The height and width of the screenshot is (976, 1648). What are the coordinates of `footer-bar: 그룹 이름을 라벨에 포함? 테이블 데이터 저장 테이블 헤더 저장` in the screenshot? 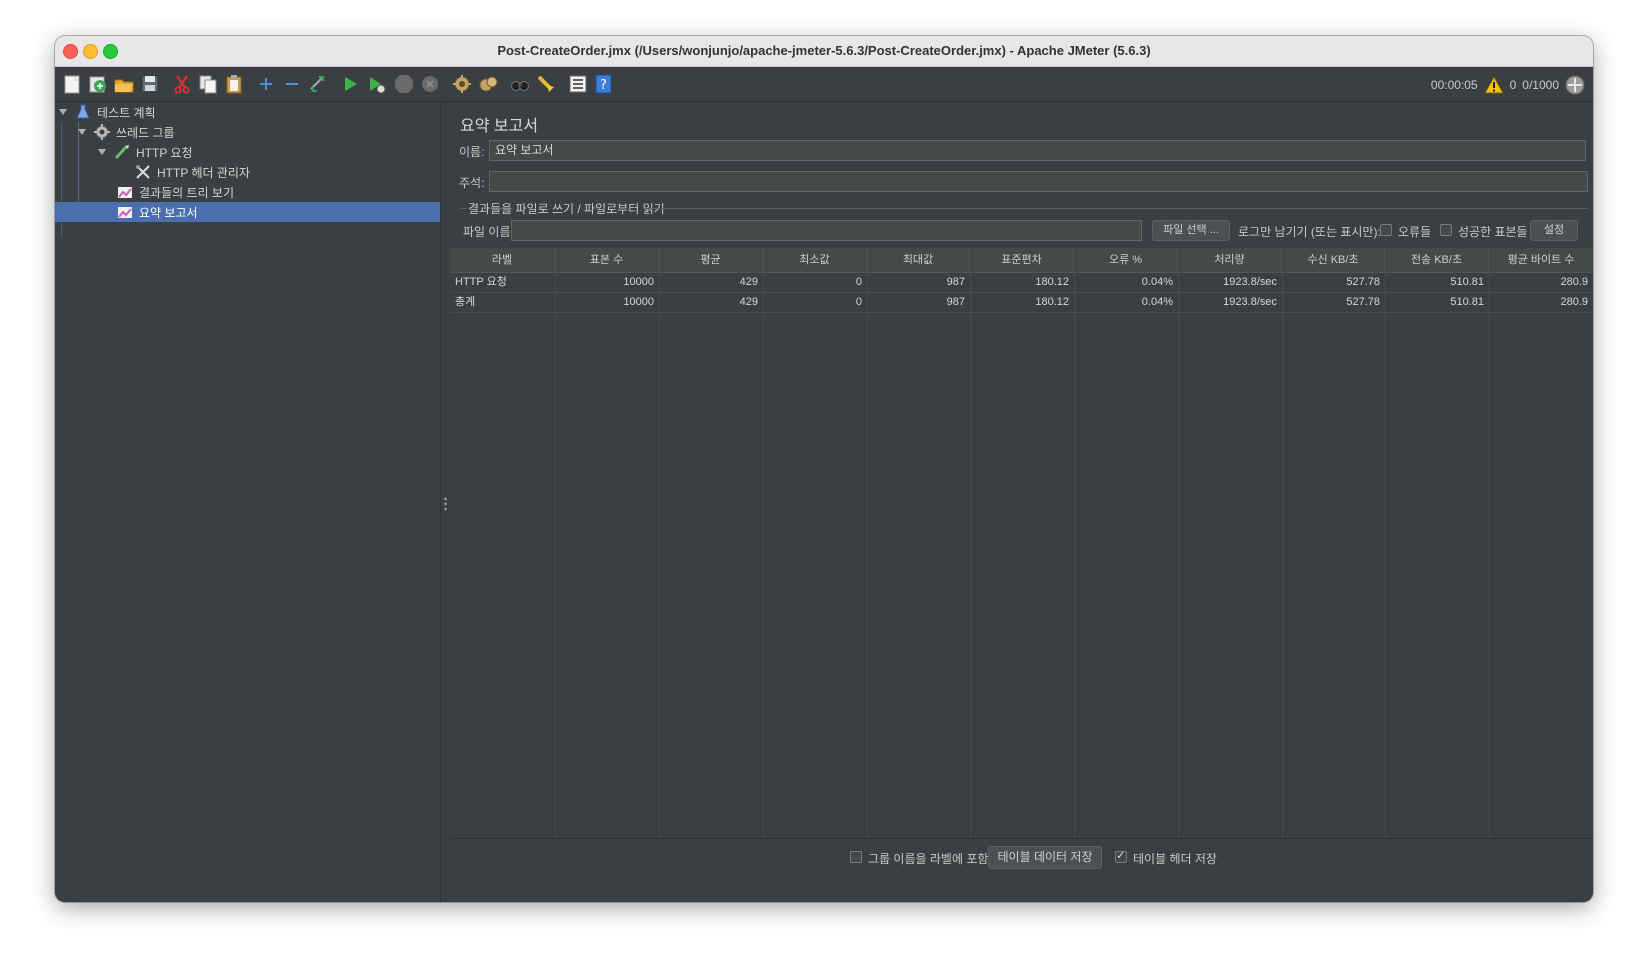 It's located at (1021, 870).